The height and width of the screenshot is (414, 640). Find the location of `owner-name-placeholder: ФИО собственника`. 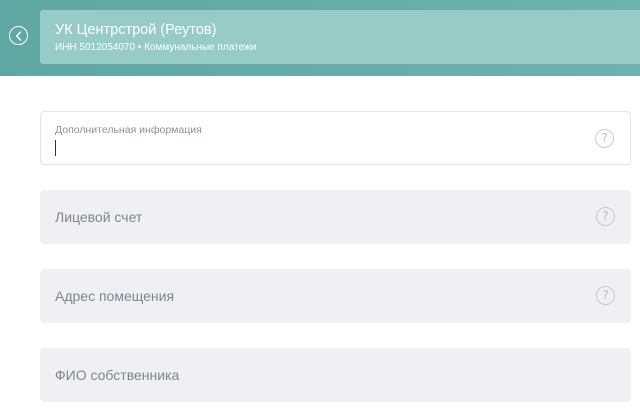

owner-name-placeholder: ФИО собственника is located at coordinates (117, 375).